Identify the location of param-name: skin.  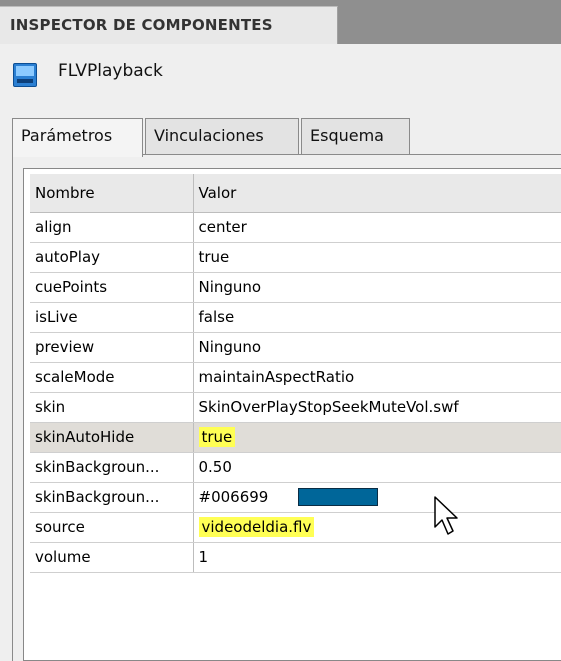
(112, 407).